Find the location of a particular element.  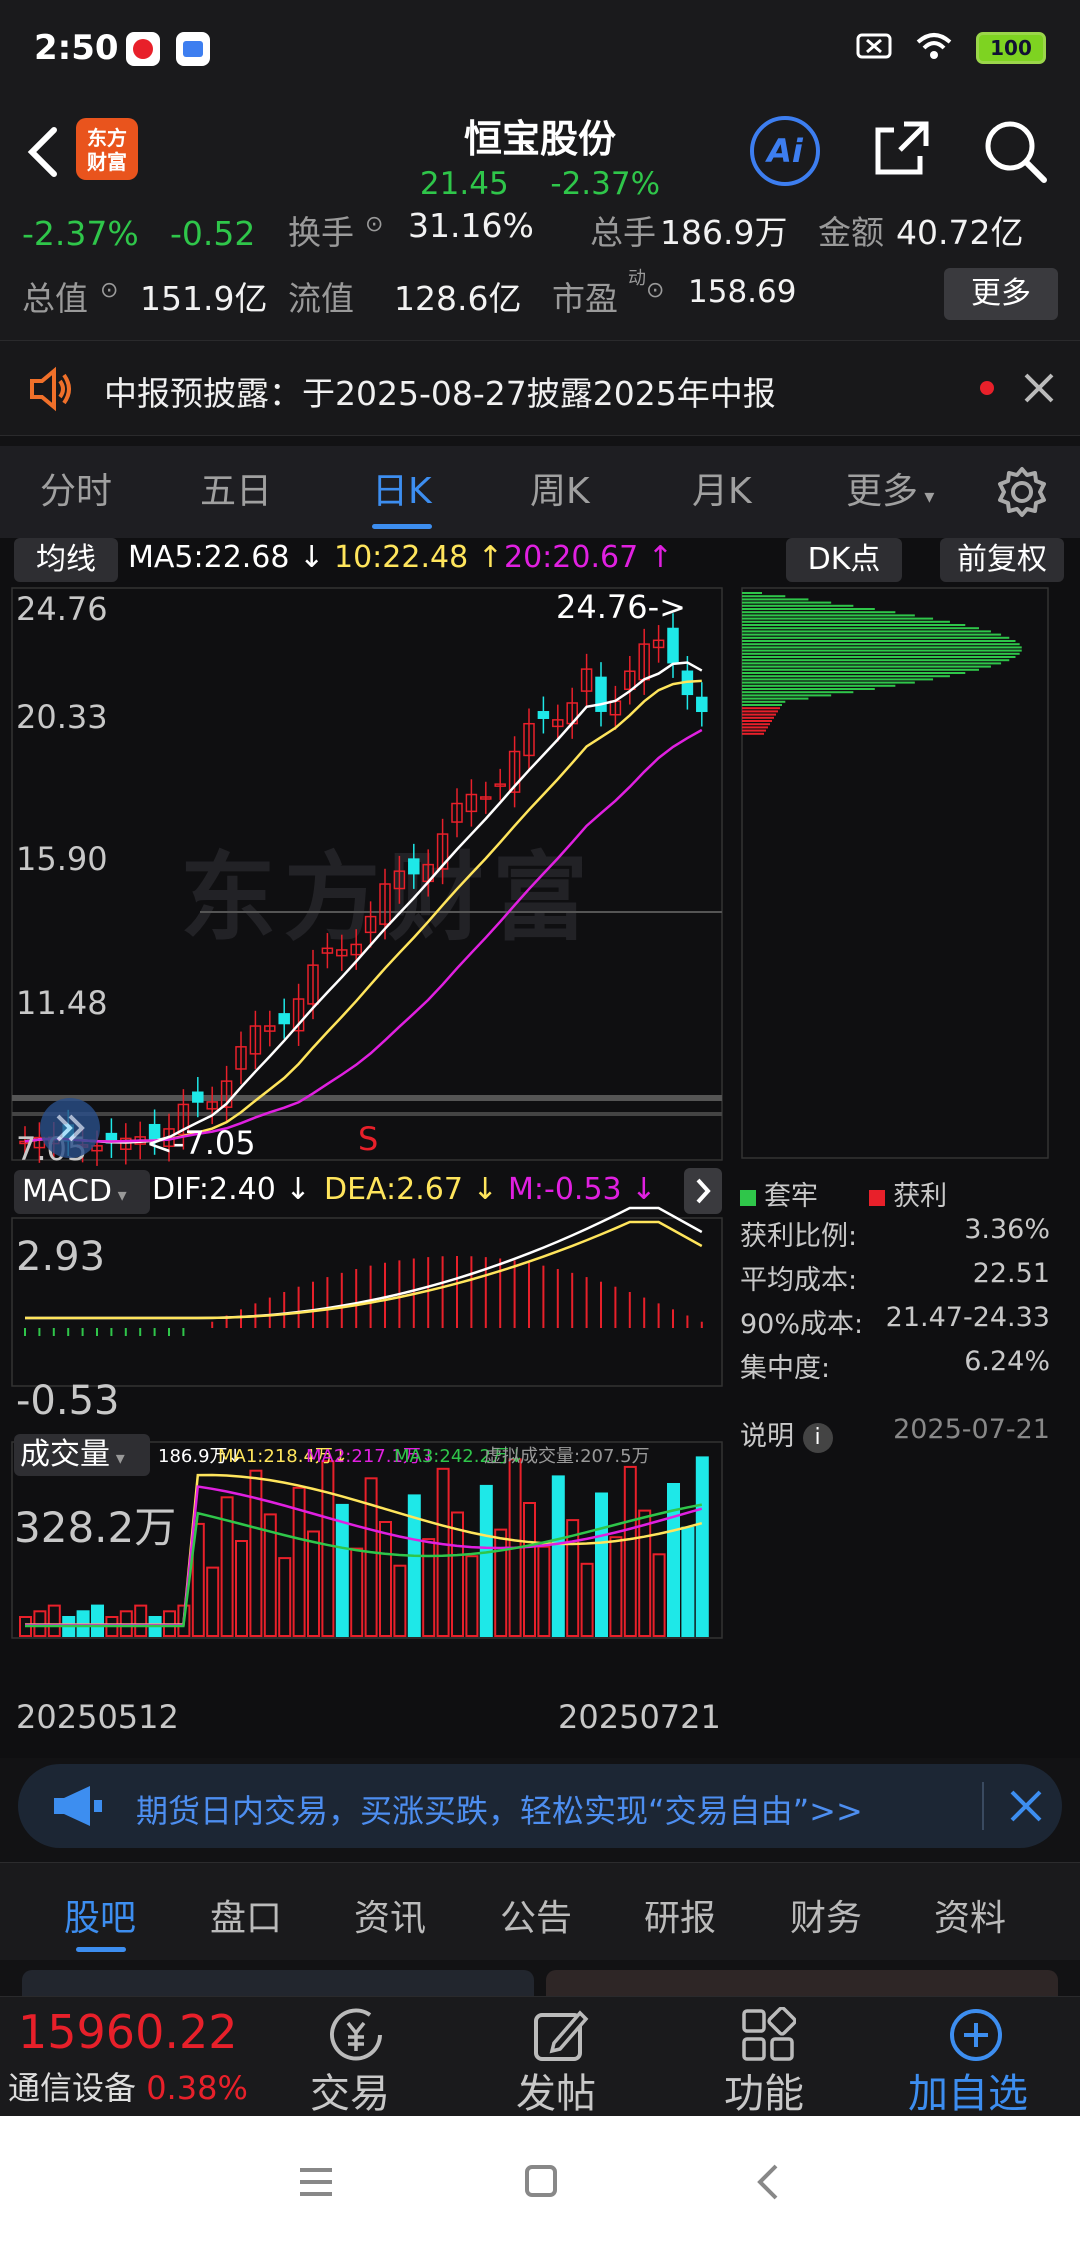

sell-signal: S is located at coordinates (368, 1139).